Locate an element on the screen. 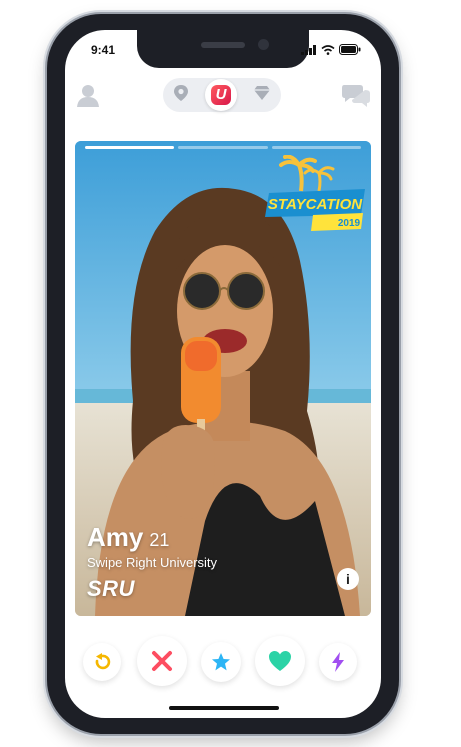 The width and height of the screenshot is (461, 747). action-bar is located at coordinates (223, 660).